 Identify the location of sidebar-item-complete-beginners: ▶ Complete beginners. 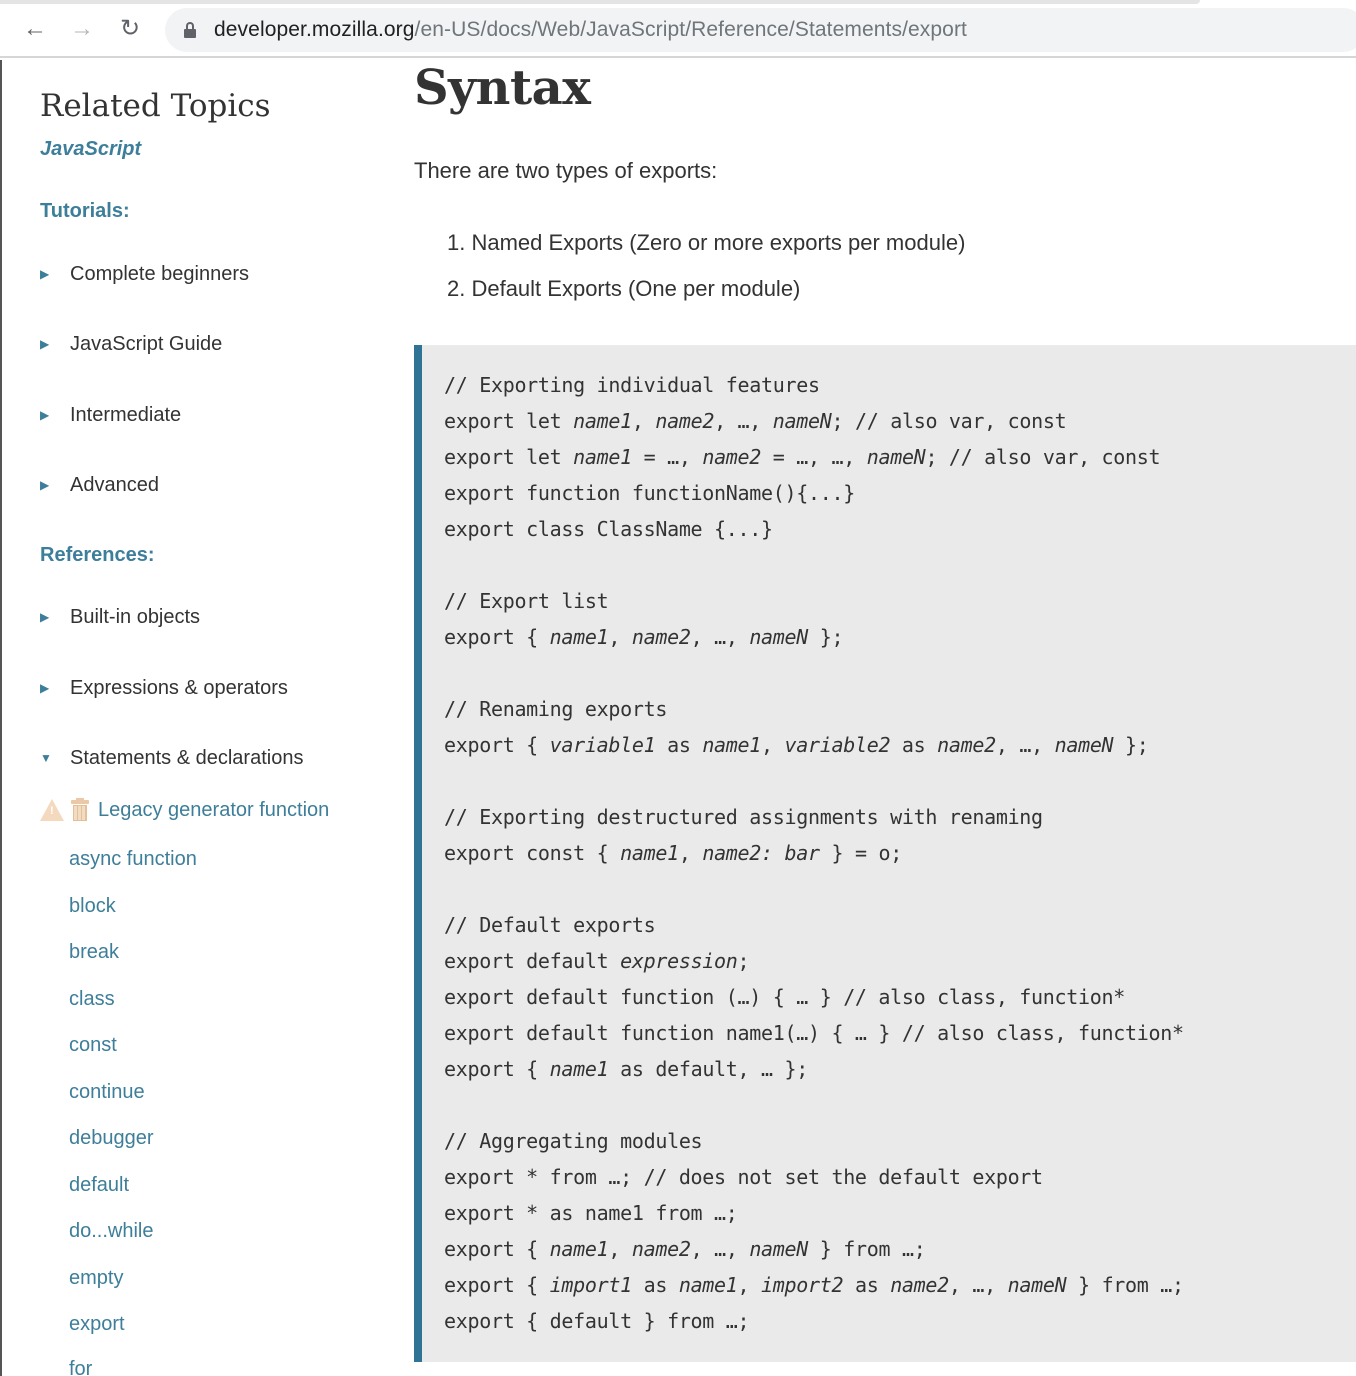
(144, 274).